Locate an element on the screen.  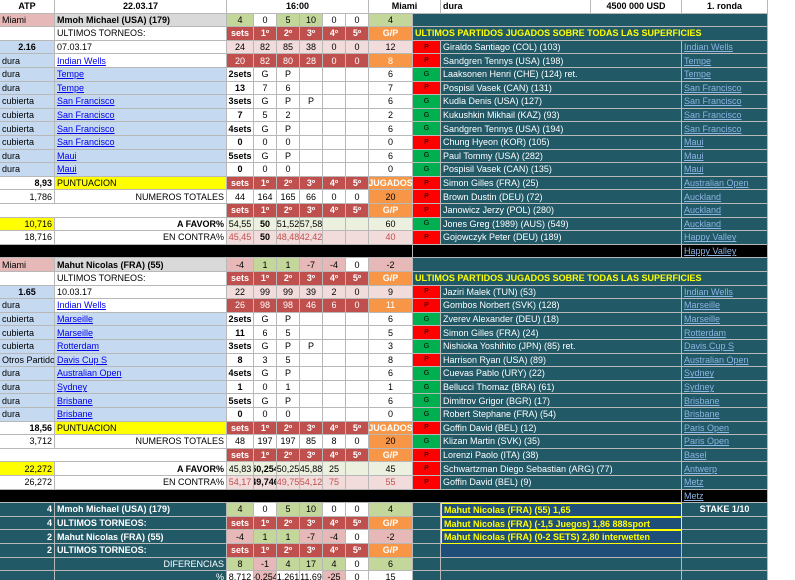
p1-punt-hdr-4: 4º is located at coordinates (334, 183).